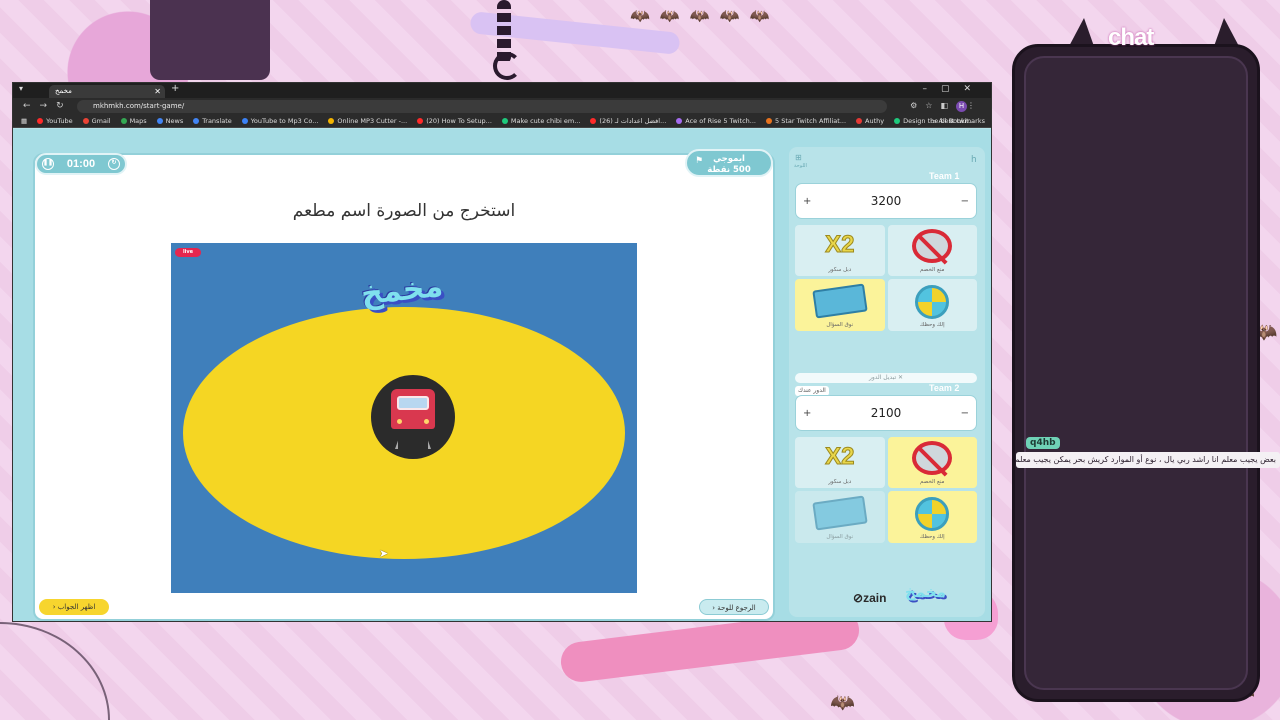 The width and height of the screenshot is (1280, 720). Describe the element at coordinates (174, 121) in the screenshot. I see `bookmark-label: News` at that location.